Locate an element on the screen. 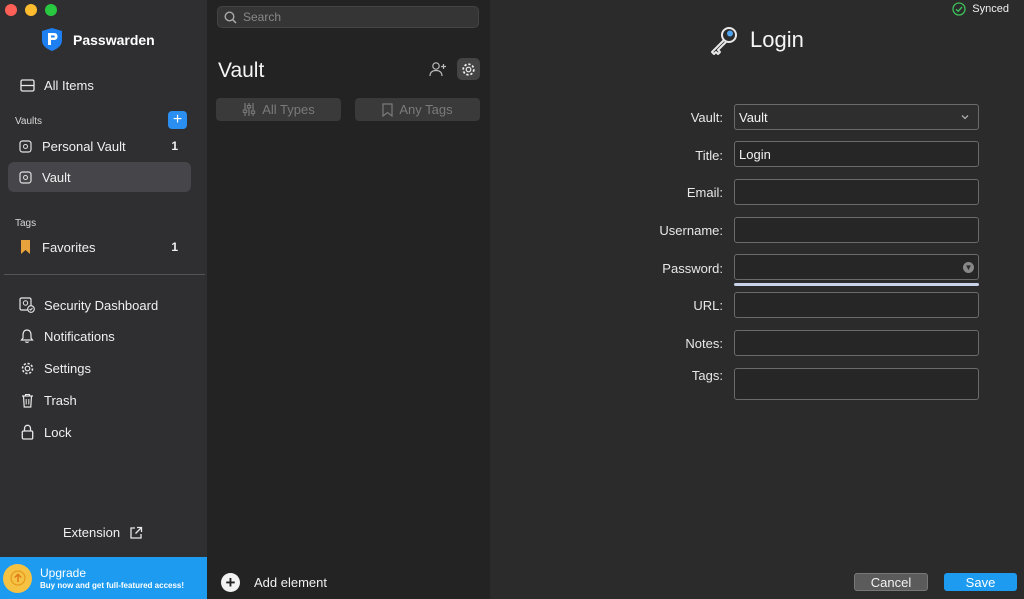 This screenshot has width=1024, height=599. sidebar-item-trash: Trash is located at coordinates (99, 400).